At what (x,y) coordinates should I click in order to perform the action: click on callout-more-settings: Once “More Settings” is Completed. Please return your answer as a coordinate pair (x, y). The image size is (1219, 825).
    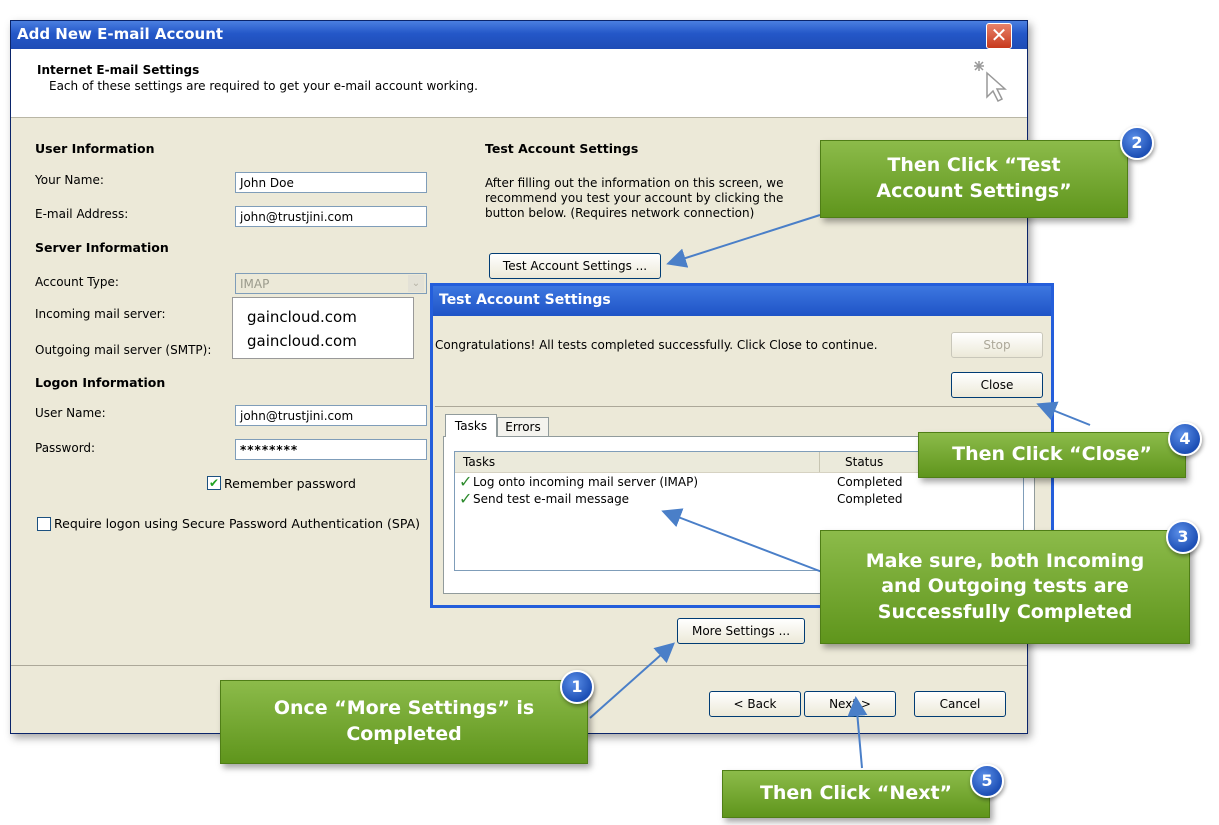
    Looking at the image, I should click on (404, 722).